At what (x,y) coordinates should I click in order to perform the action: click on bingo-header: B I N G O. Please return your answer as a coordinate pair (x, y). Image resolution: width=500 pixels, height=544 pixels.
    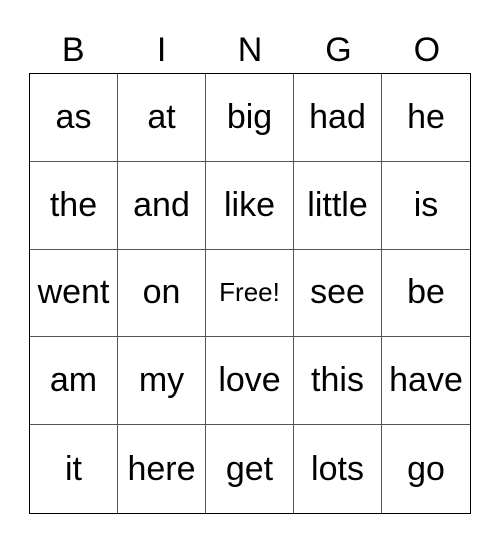
    Looking at the image, I should click on (250, 50).